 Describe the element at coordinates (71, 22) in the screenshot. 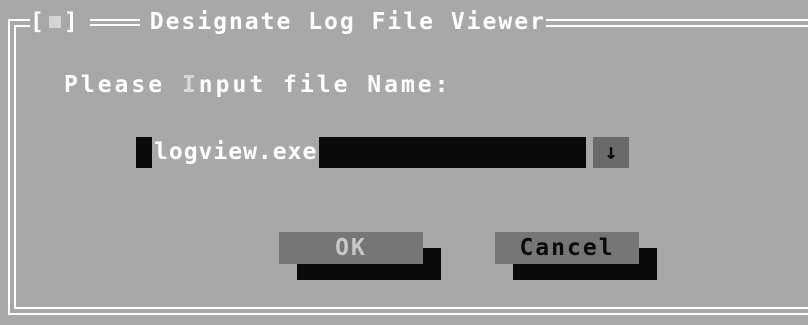

I see `close-bracket-right: ]` at that location.